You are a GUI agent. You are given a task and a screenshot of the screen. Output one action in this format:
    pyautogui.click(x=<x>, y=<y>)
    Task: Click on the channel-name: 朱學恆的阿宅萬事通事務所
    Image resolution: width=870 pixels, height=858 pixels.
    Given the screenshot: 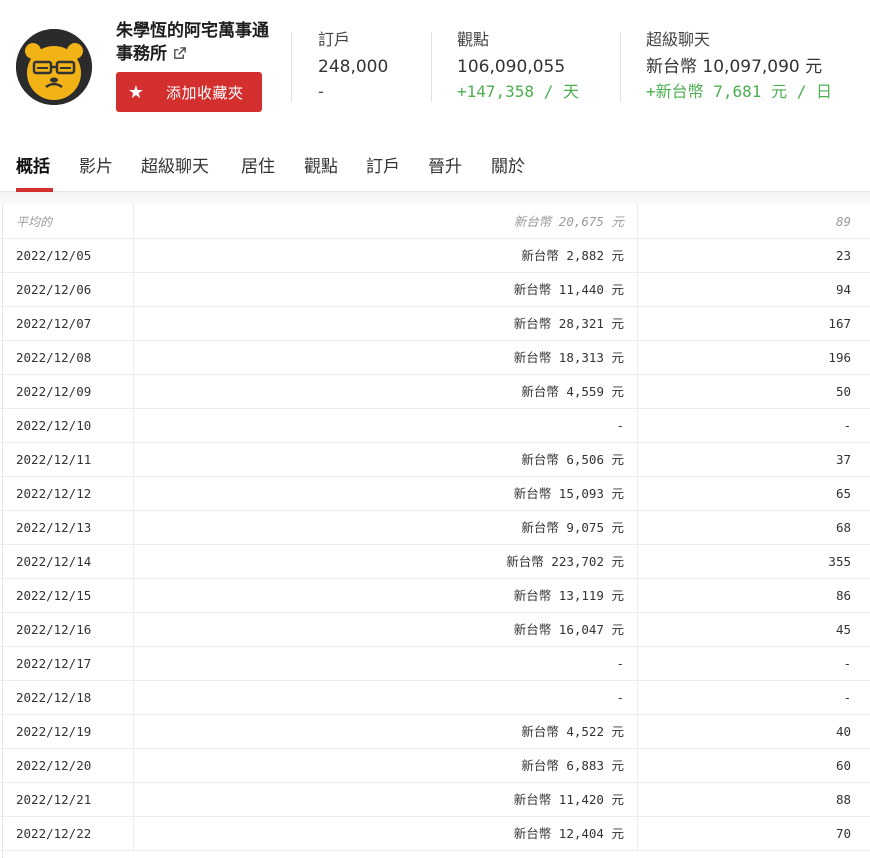 What is the action you would take?
    pyautogui.click(x=198, y=43)
    